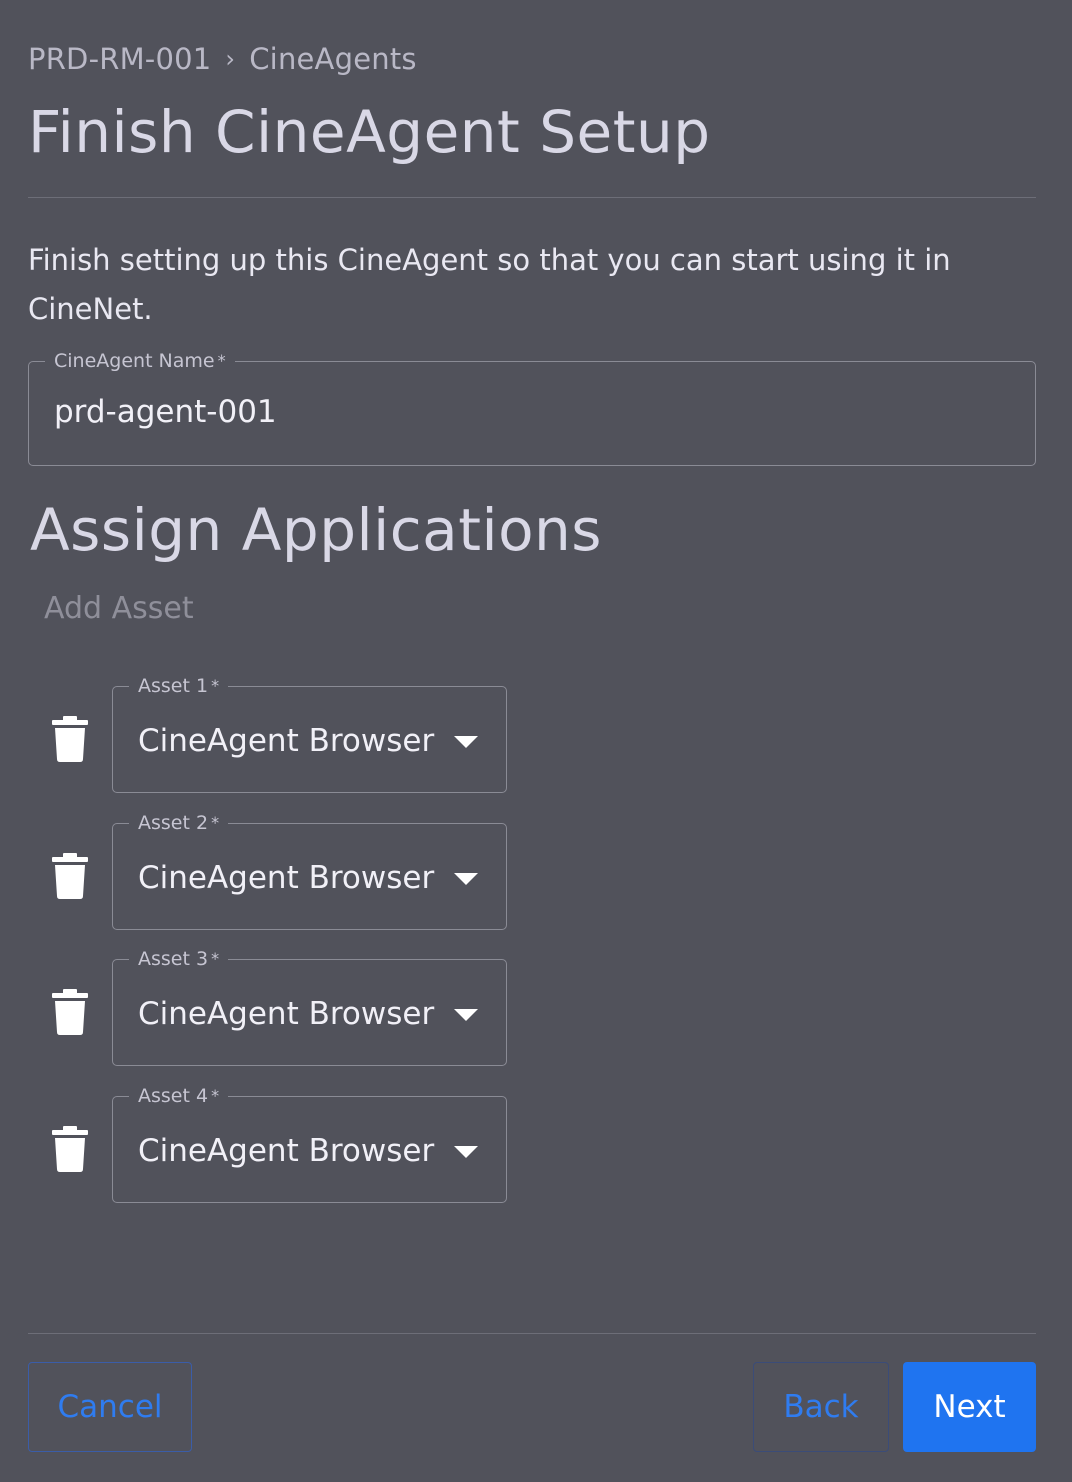 This screenshot has width=1072, height=1482. I want to click on asset-row-4: Asset 4 * CineAgent Browser, so click(260, 1143).